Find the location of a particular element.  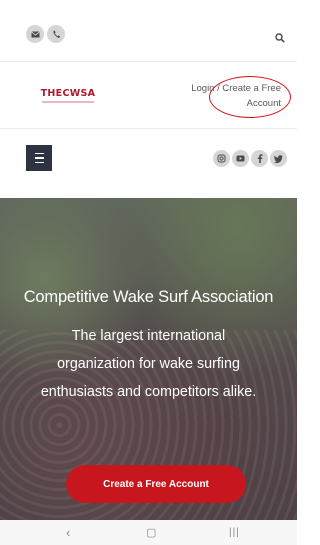

hamburger-menu-button is located at coordinates (39, 158).